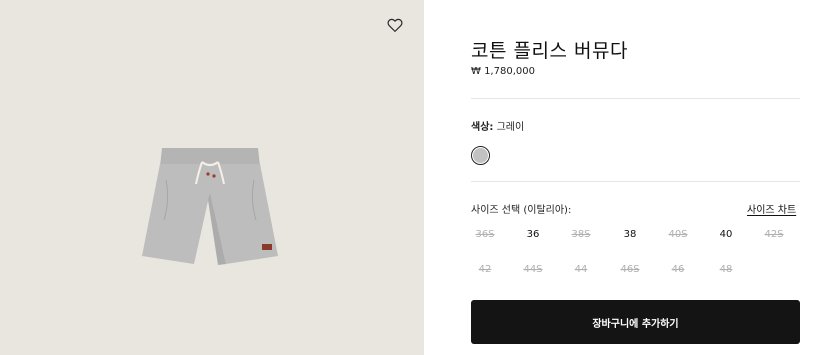 The height and width of the screenshot is (355, 835). Describe the element at coordinates (510, 127) in the screenshot. I see `color-value: 그레이` at that location.